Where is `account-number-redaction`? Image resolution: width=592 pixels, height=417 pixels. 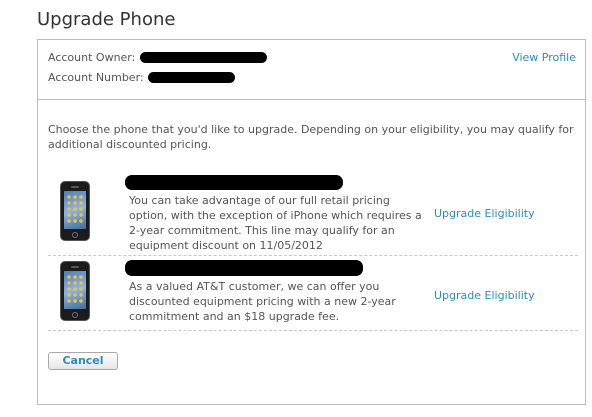 account-number-redaction is located at coordinates (191, 77).